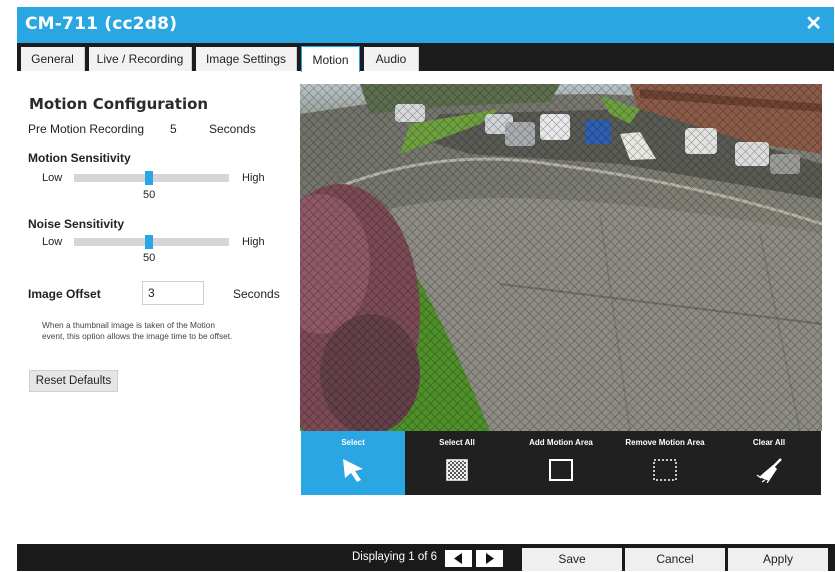 This screenshot has height=572, width=835. I want to click on footer-bar: Displaying 1 of 6 Save Cancel Apply, so click(426, 557).